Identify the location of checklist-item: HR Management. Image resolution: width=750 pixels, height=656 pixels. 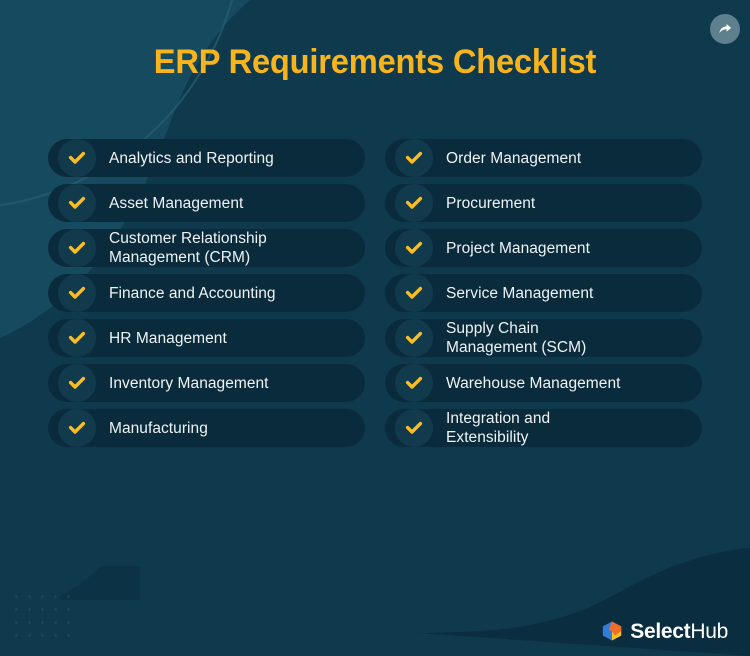
(206, 338).